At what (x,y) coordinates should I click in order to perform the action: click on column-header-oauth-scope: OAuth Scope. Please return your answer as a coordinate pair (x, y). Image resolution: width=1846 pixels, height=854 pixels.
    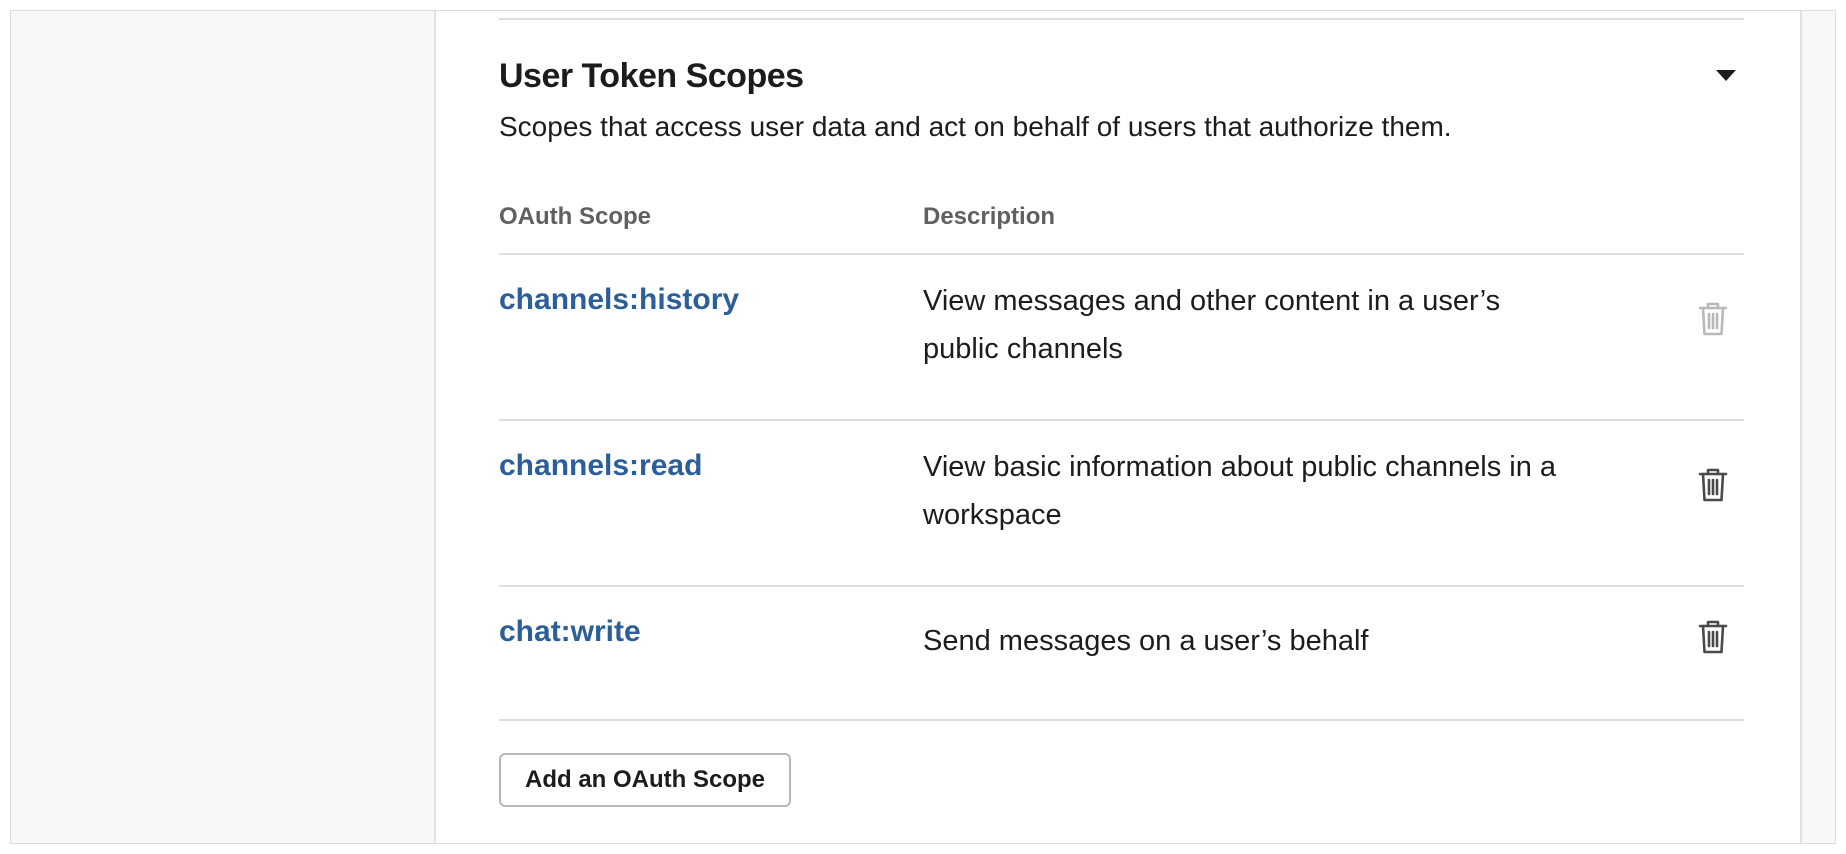
    Looking at the image, I should click on (575, 216).